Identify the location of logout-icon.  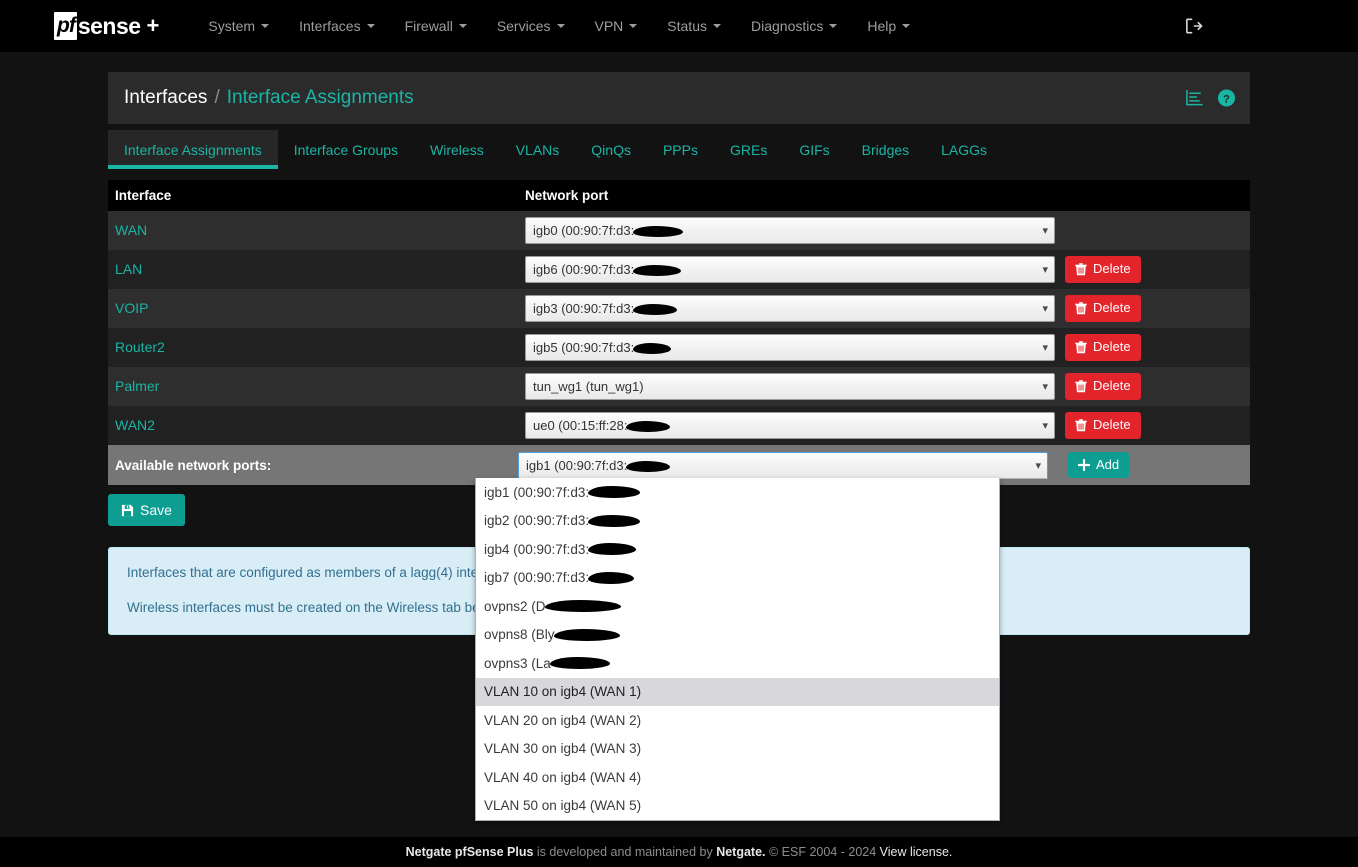
(1193, 26).